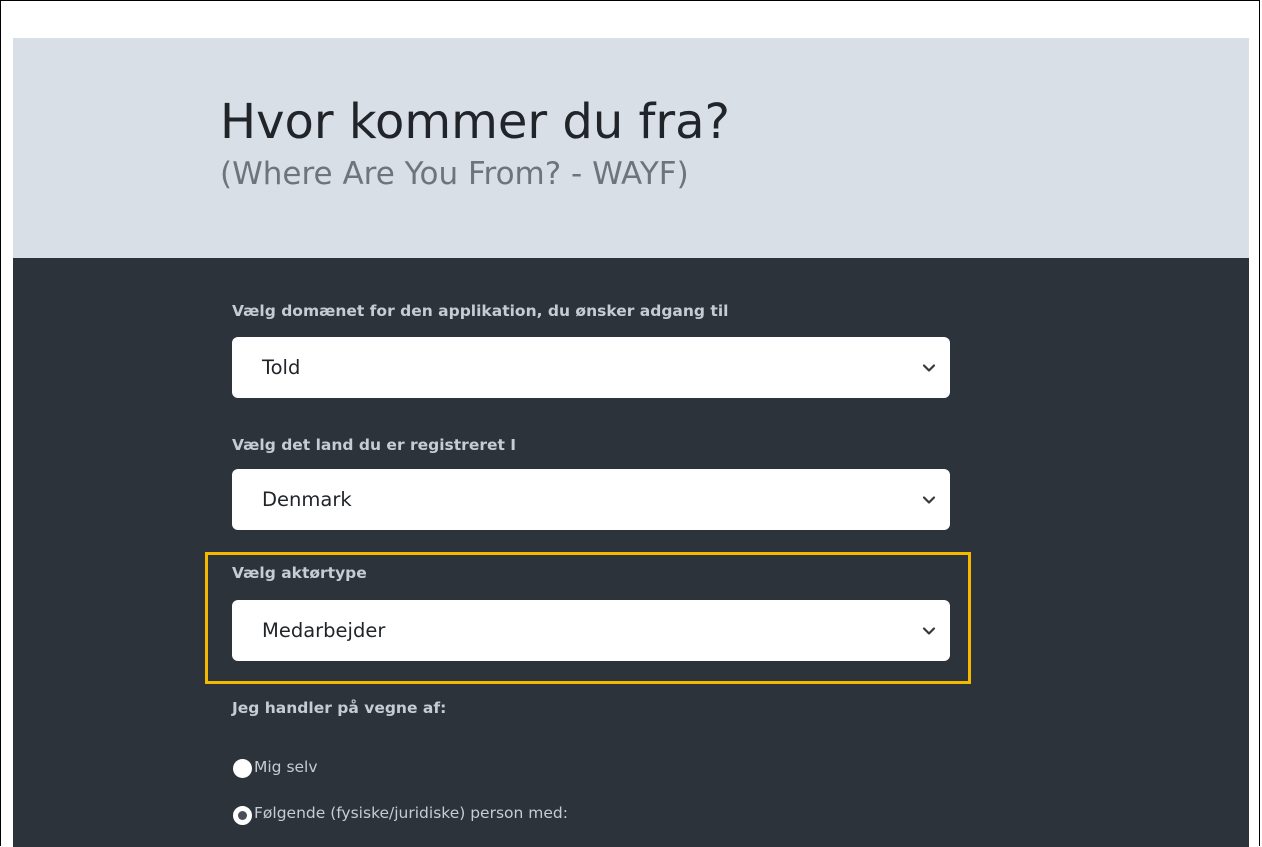 This screenshot has width=1262, height=847. I want to click on country-label: Vælg det land du er registreret I, so click(374, 445).